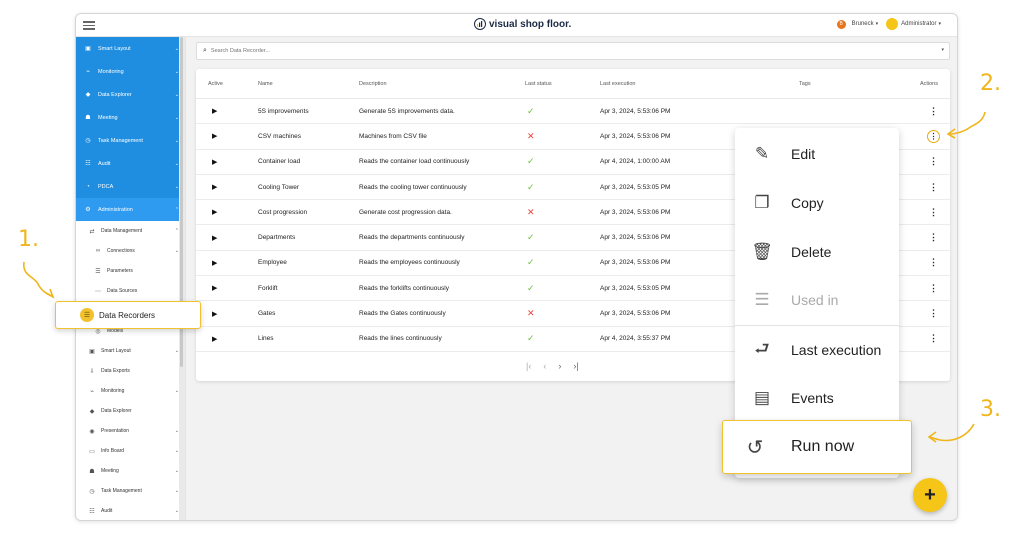 The image size is (1024, 553). Describe the element at coordinates (892, 24) in the screenshot. I see `admin-avatar-icon` at that location.